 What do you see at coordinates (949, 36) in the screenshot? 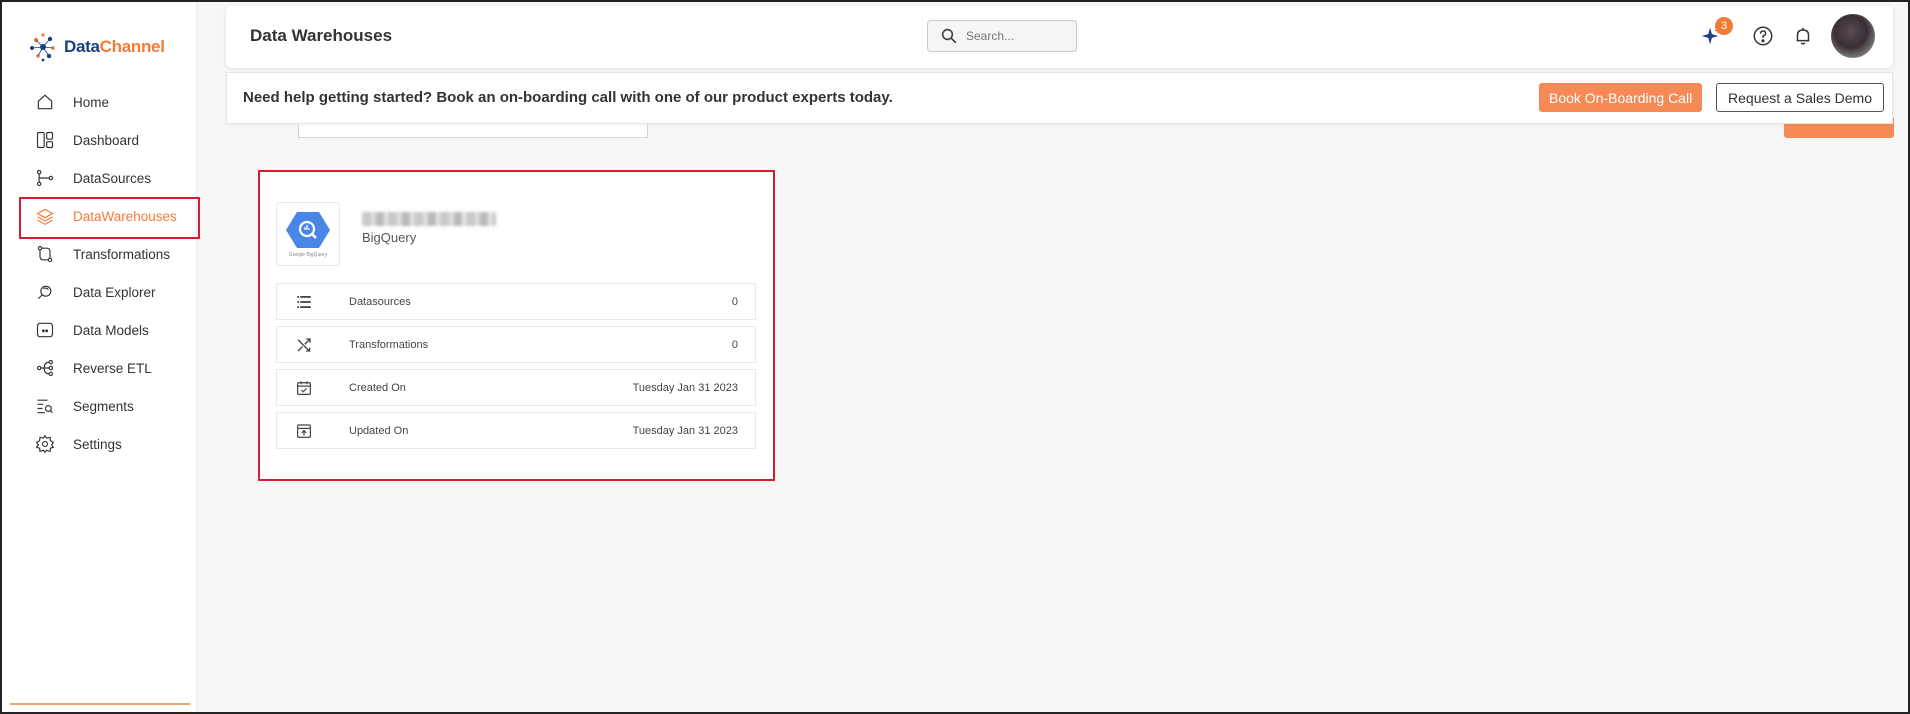
I see `search-icon` at bounding box center [949, 36].